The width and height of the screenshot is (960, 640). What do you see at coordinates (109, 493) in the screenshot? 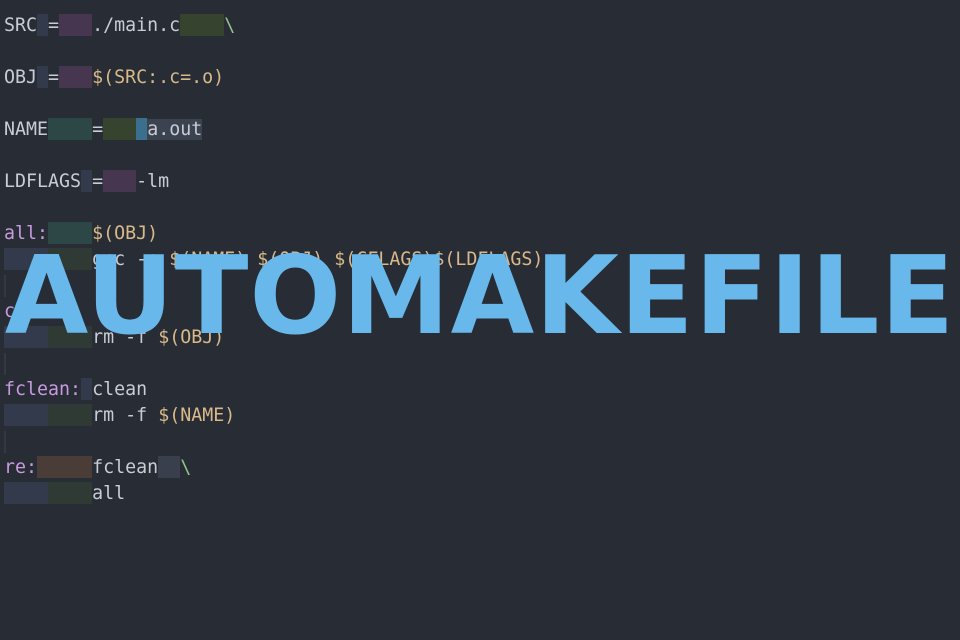
I see `code-token: all` at bounding box center [109, 493].